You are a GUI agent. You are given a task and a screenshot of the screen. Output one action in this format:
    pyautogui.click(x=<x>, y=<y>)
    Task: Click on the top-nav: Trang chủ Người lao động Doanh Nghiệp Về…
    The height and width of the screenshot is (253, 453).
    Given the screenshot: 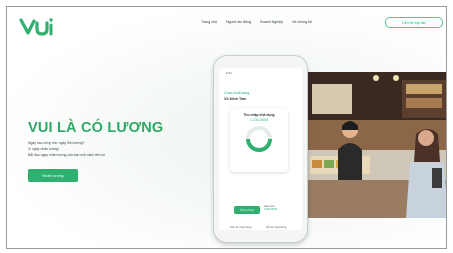 What is the action you would take?
    pyautogui.click(x=256, y=22)
    